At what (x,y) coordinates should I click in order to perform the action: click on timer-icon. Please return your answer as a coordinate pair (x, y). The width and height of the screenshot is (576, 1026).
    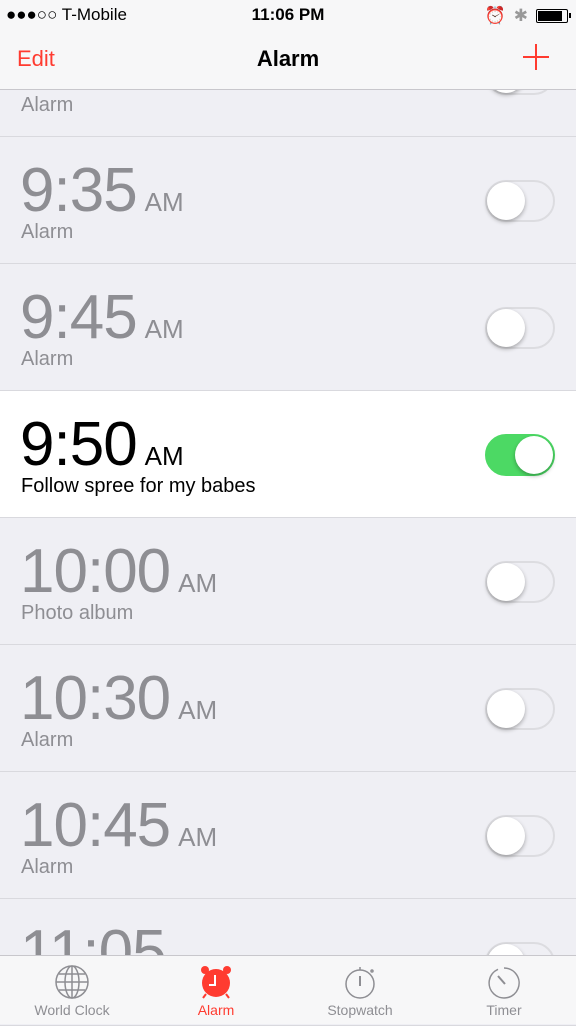
    Looking at the image, I should click on (504, 983).